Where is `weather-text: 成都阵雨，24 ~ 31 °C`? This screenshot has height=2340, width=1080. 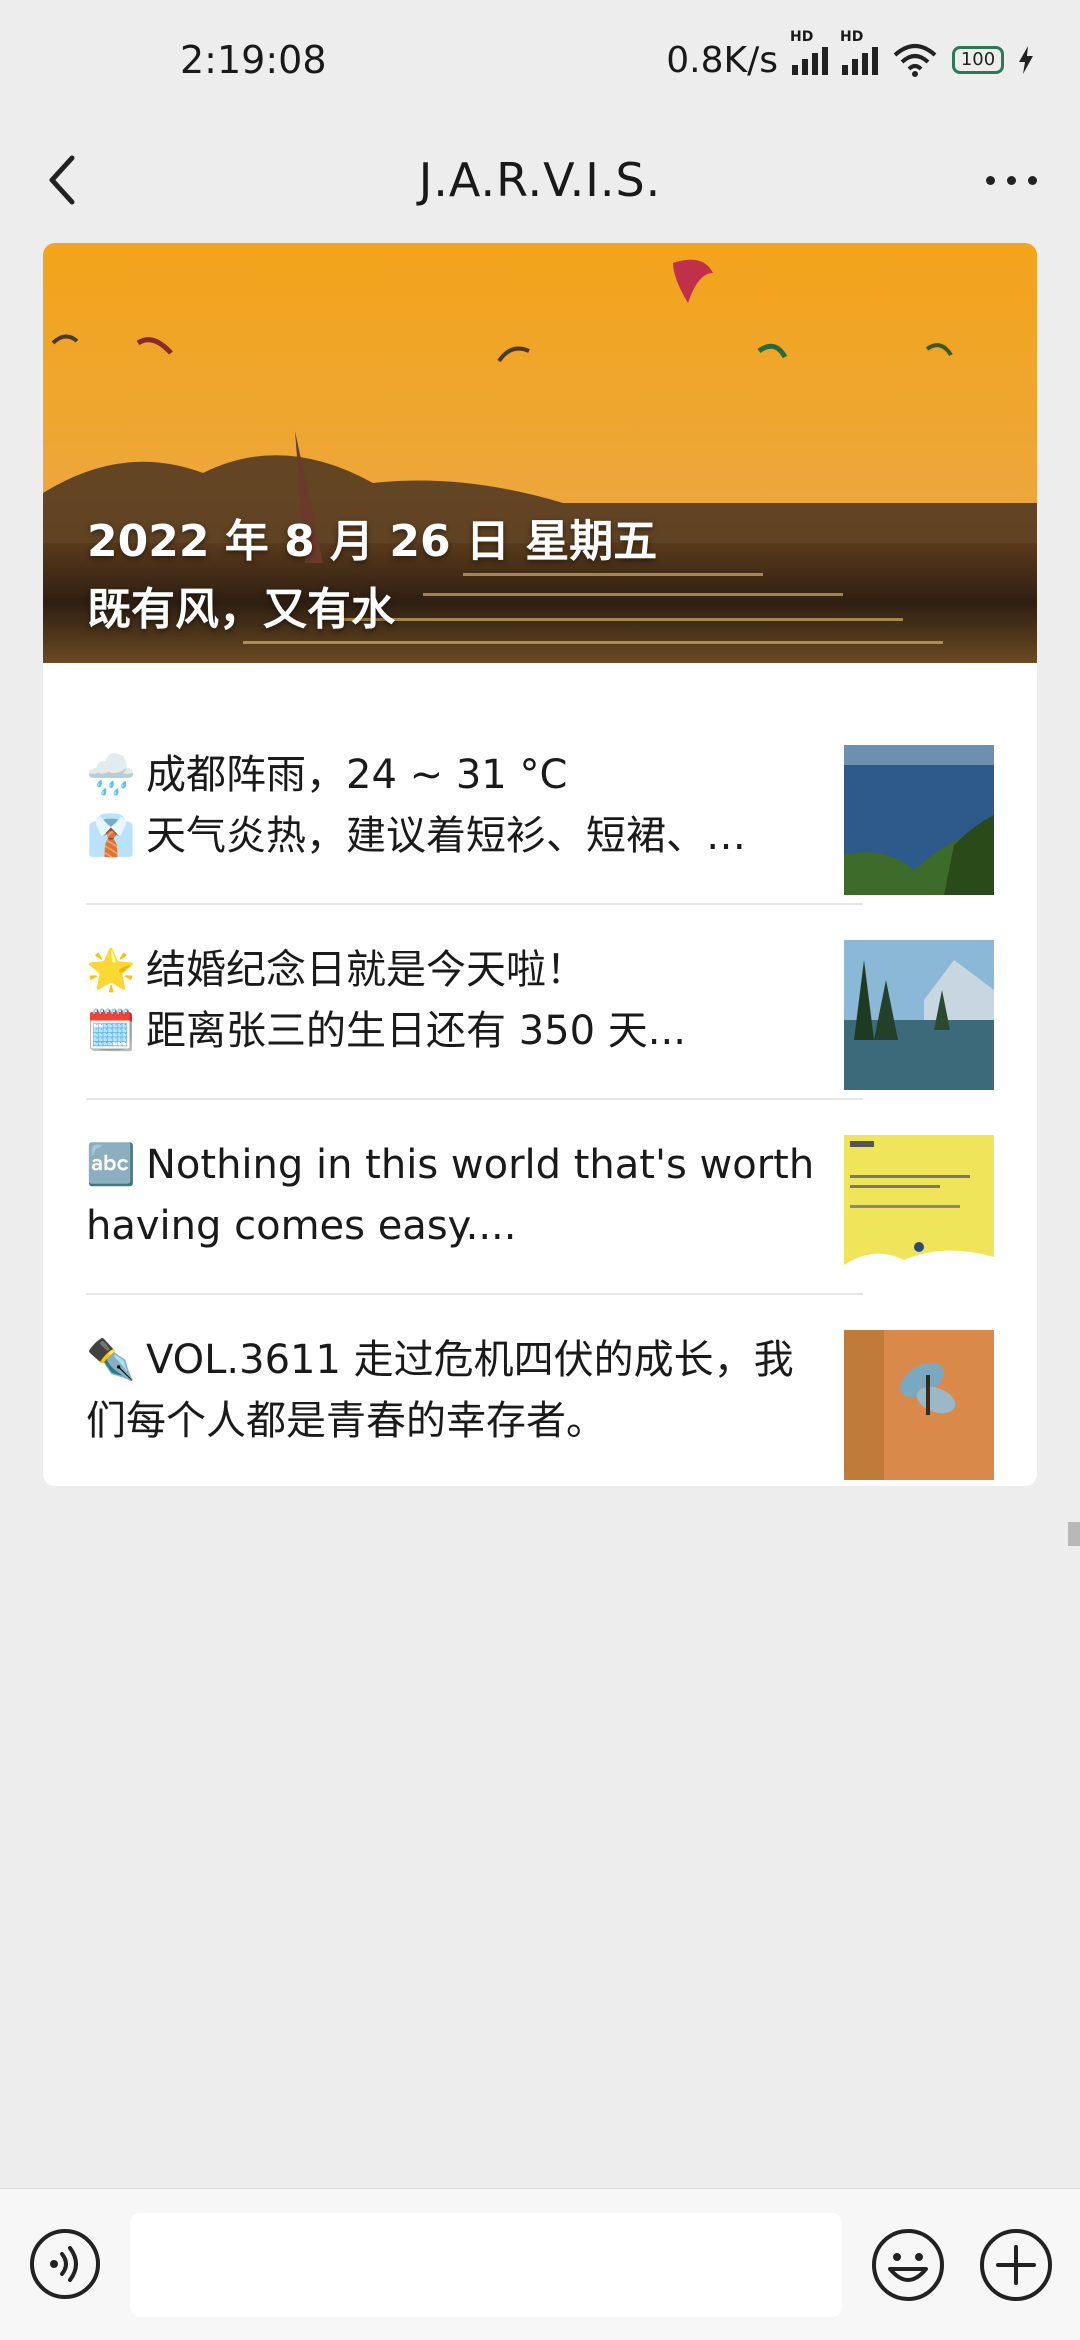
weather-text: 成都阵雨，24 ~ 31 °C is located at coordinates (357, 774).